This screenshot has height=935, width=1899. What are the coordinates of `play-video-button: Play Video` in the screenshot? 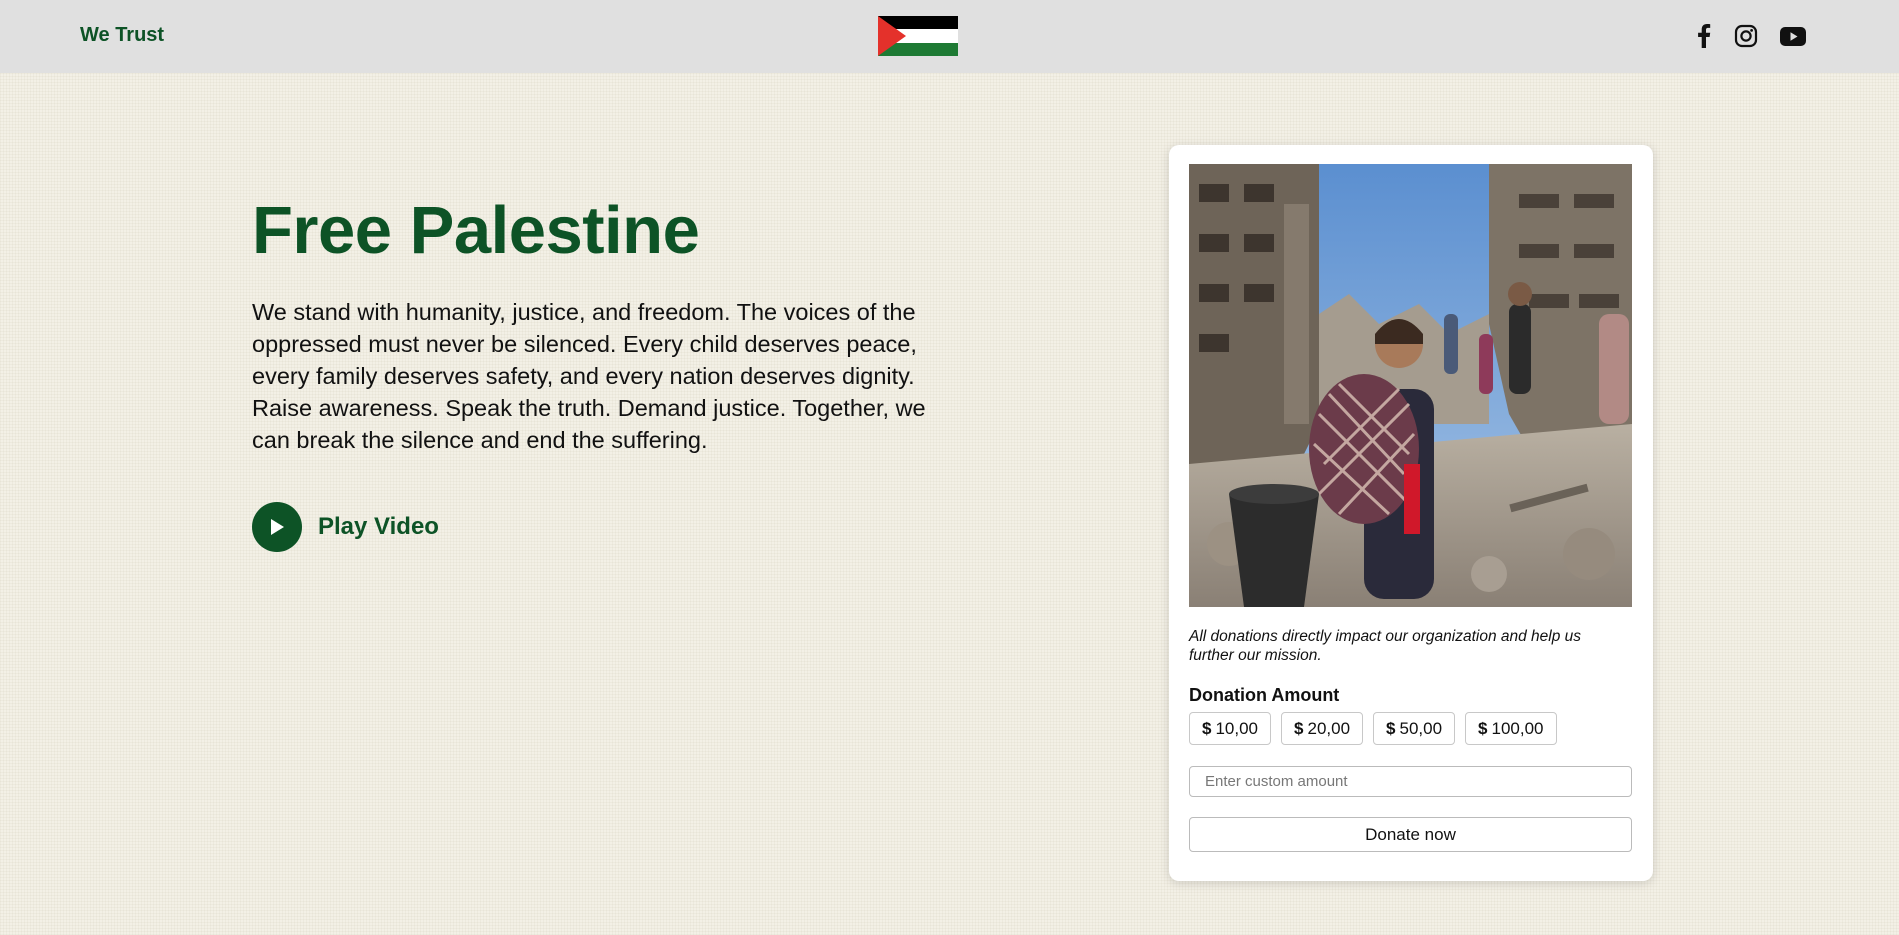 It's located at (345, 527).